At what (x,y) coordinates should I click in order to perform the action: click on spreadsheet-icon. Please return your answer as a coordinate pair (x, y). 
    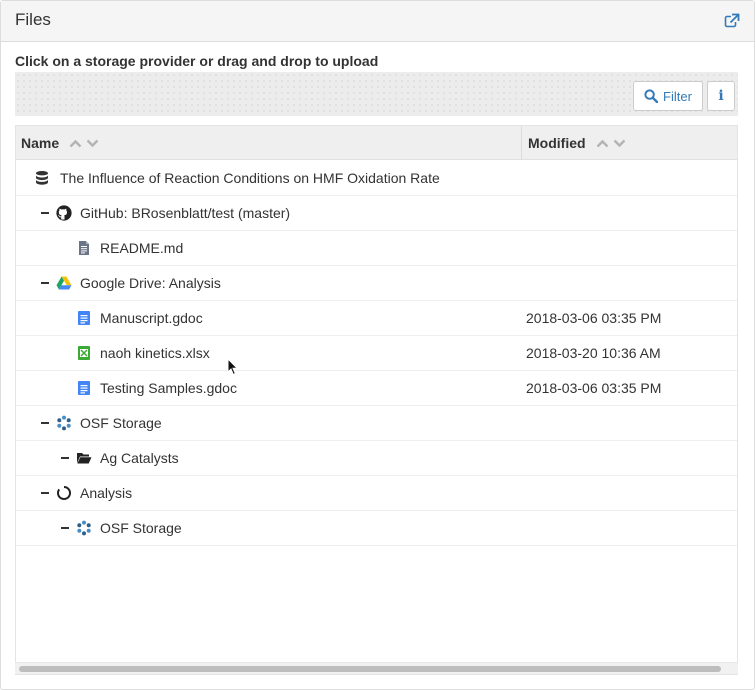
    Looking at the image, I should click on (84, 353).